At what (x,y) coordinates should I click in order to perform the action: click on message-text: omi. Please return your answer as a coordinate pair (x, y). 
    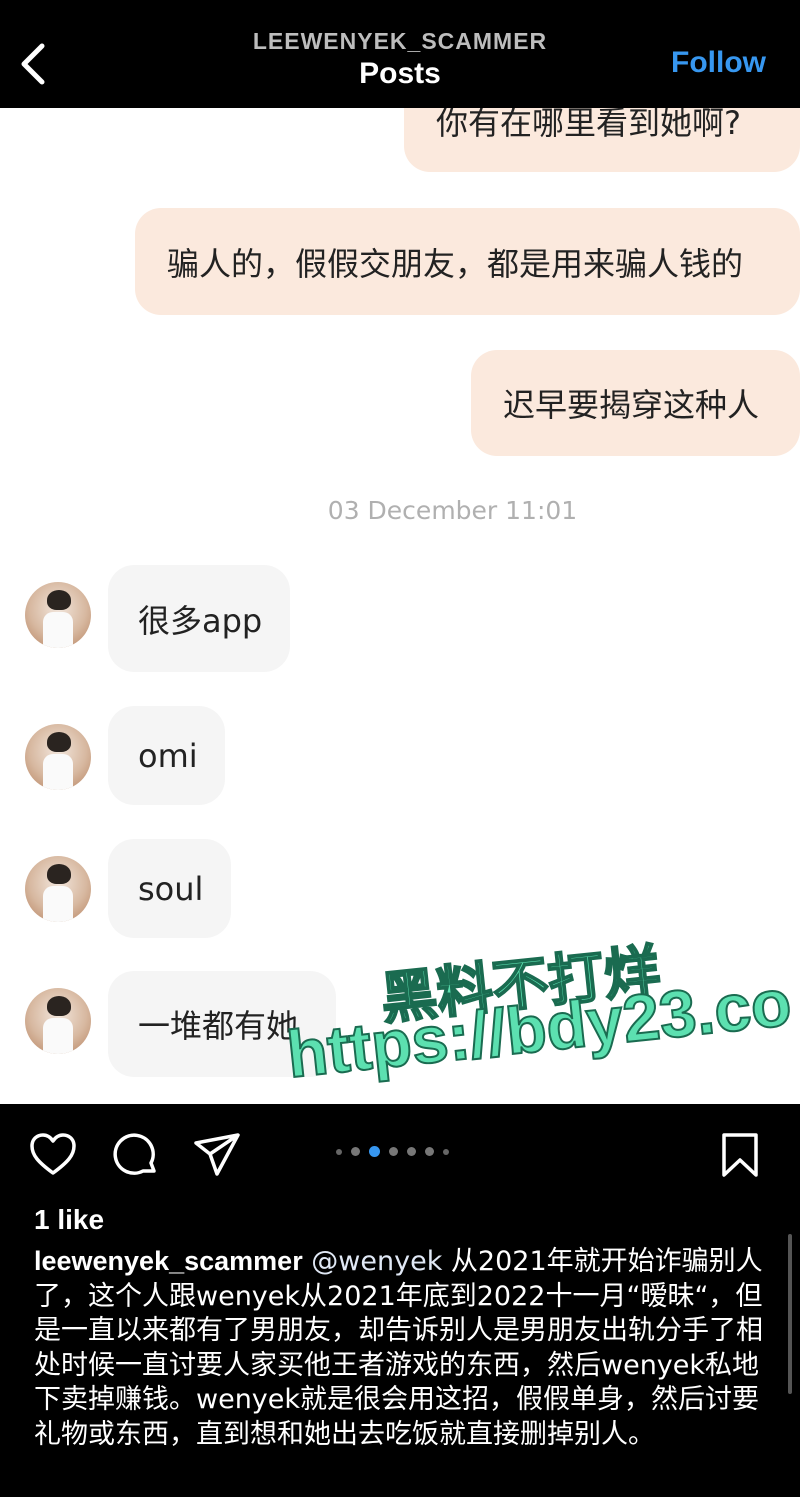
    Looking at the image, I should click on (168, 755).